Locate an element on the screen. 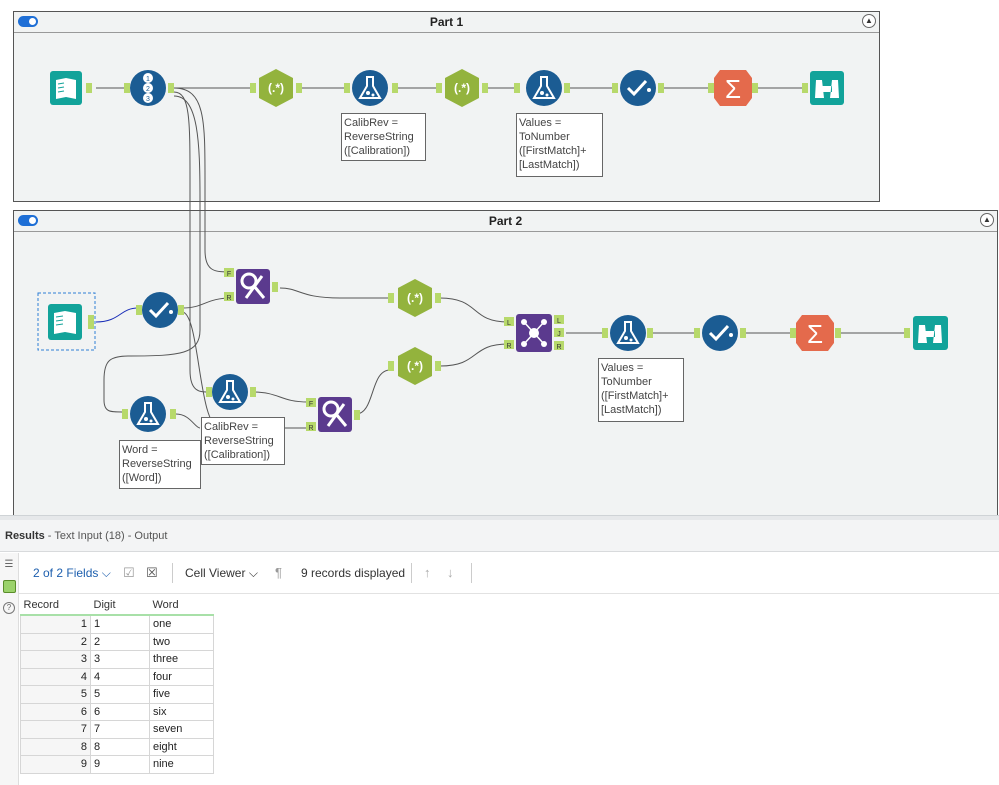 The height and width of the screenshot is (785, 999). word-cell: three is located at coordinates (181, 659).